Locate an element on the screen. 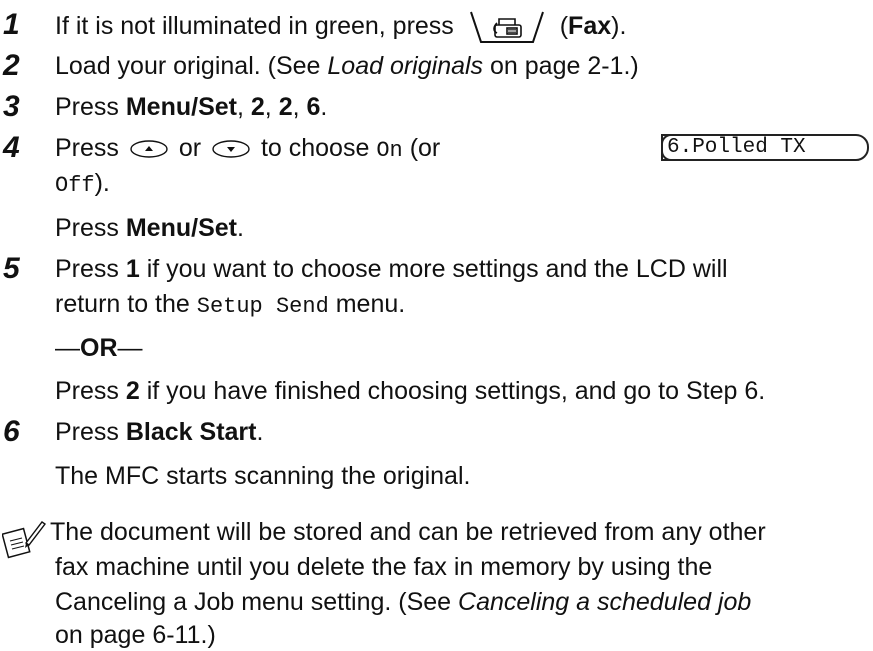  step-number: 1 is located at coordinates (11, 24).